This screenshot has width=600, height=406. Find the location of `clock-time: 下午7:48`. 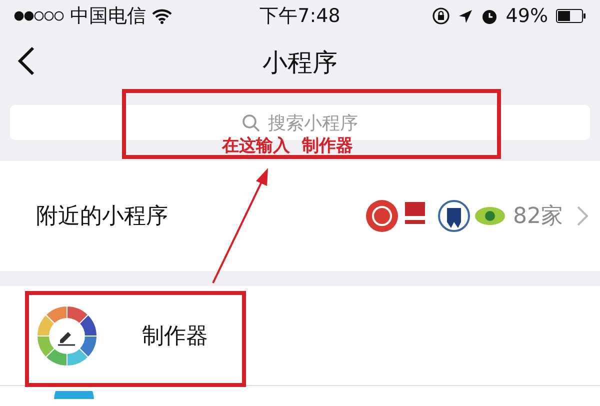

clock-time: 下午7:48 is located at coordinates (300, 16).